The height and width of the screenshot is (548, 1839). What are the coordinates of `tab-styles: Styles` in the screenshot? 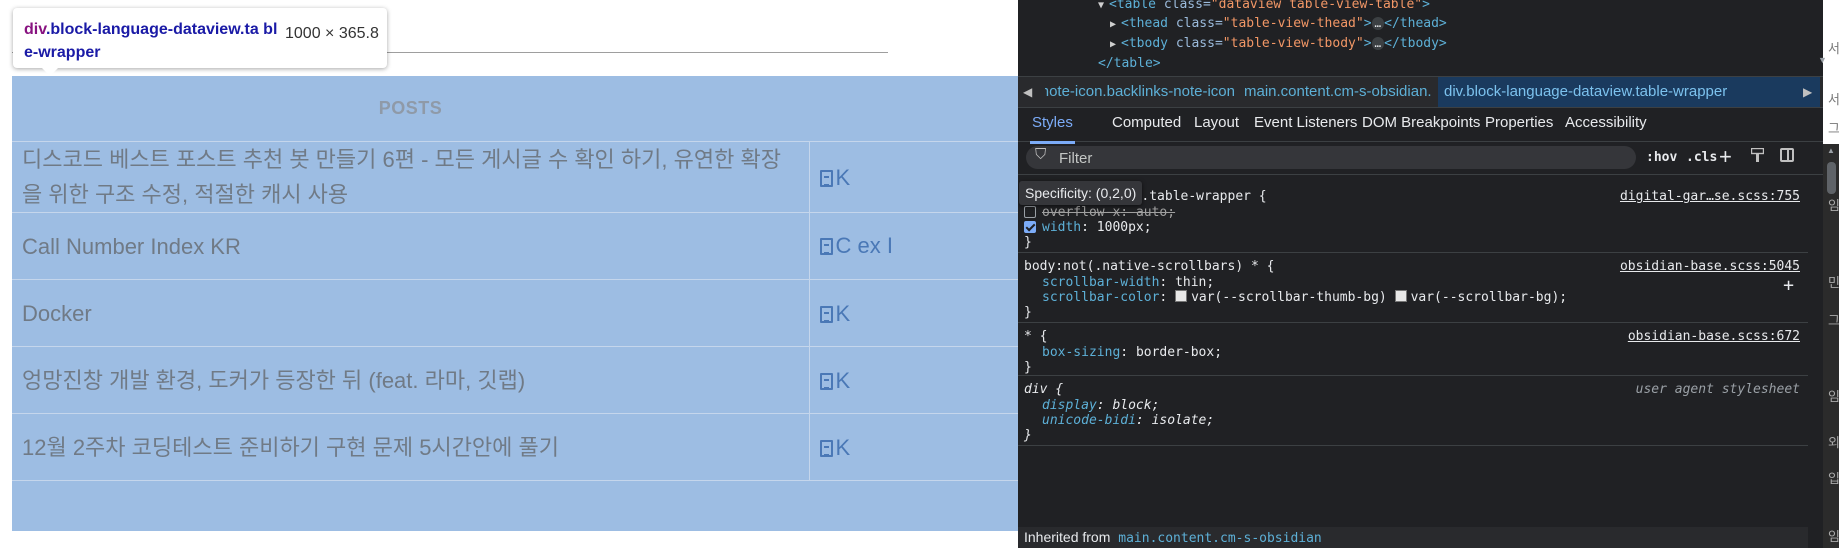 It's located at (1052, 126).